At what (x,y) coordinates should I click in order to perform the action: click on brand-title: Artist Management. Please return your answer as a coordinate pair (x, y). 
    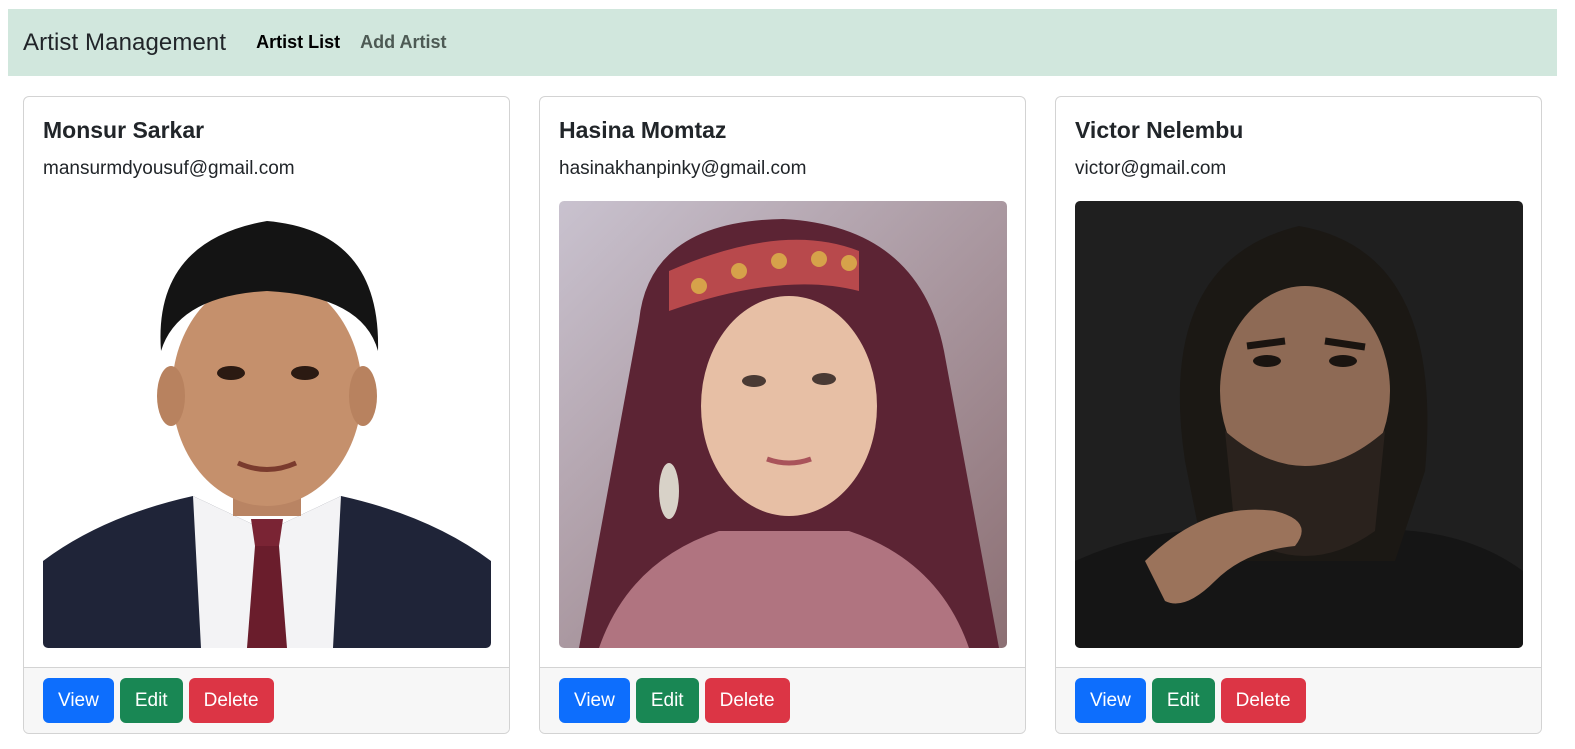
    Looking at the image, I should click on (124, 43).